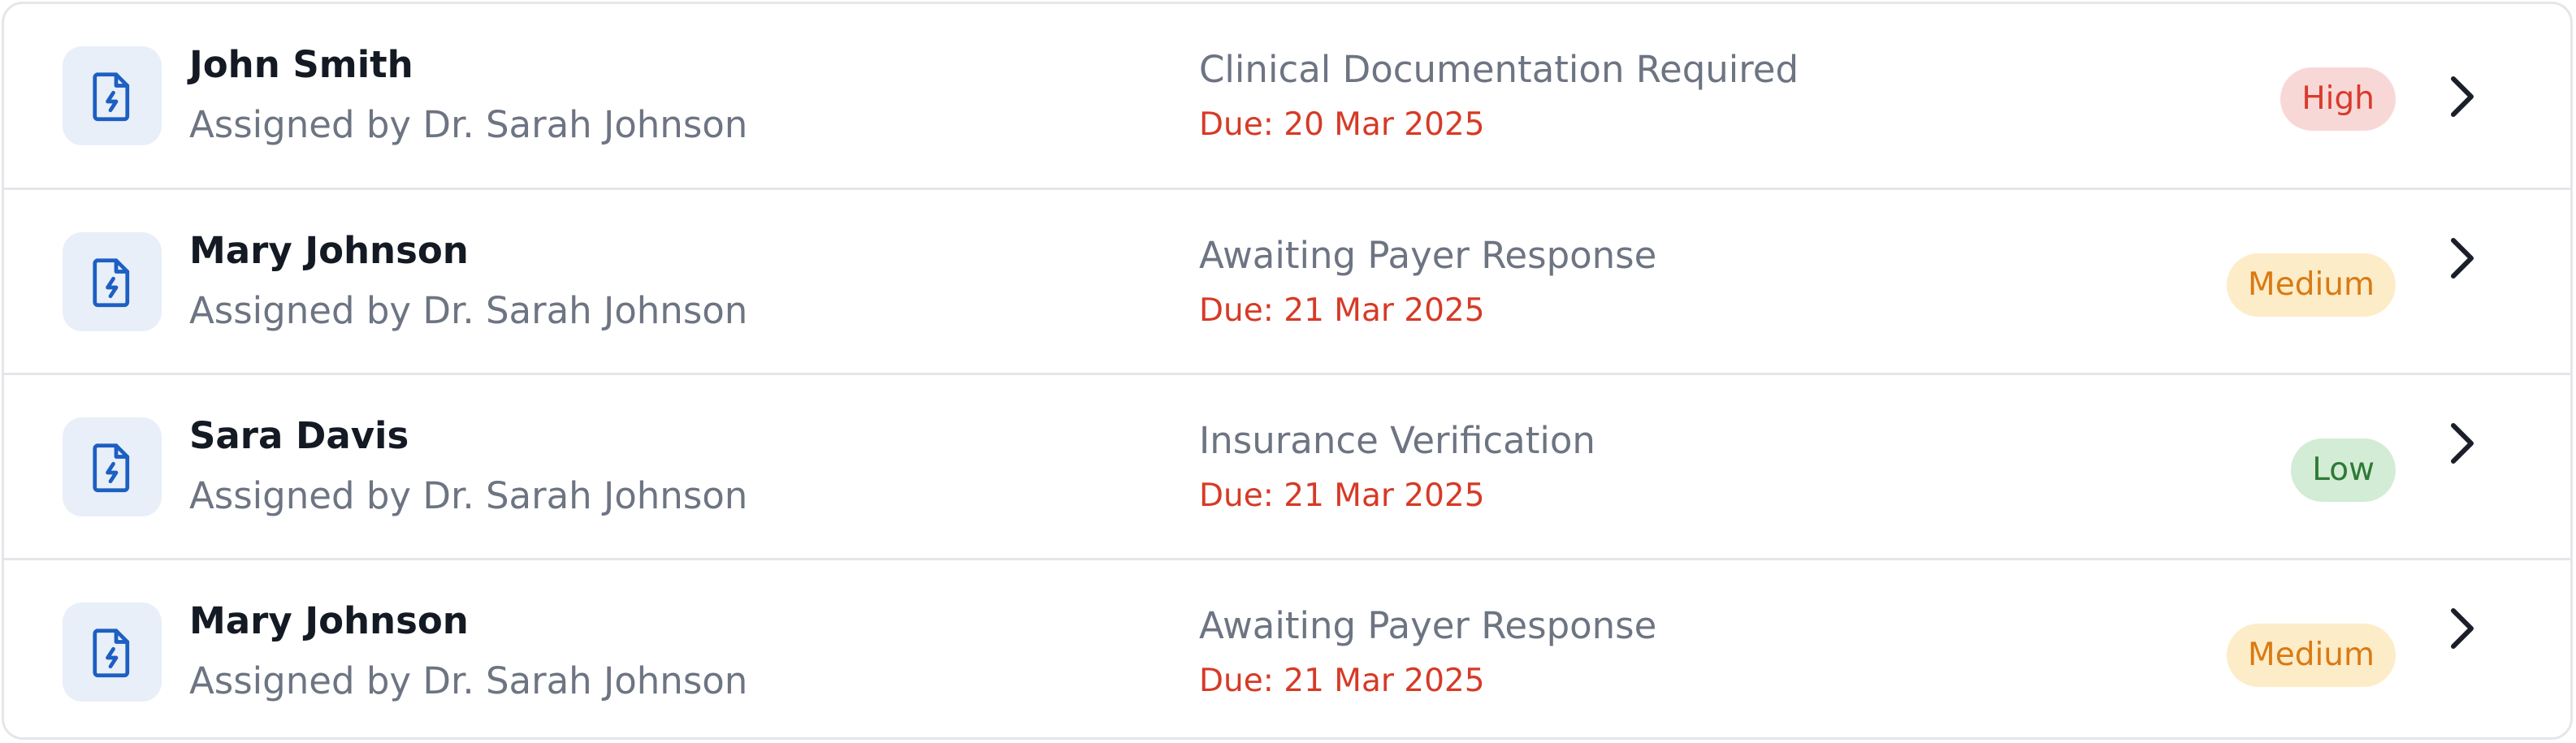 The height and width of the screenshot is (743, 2576). Describe the element at coordinates (1342, 124) in the screenshot. I see `due-date: Due: 20 Mar 2025` at that location.